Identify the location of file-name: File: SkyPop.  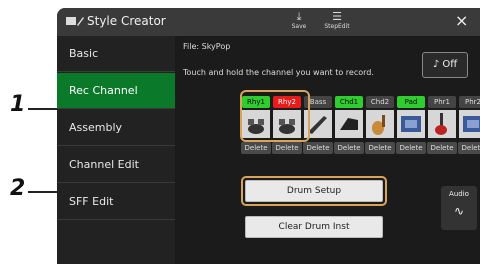
(207, 46).